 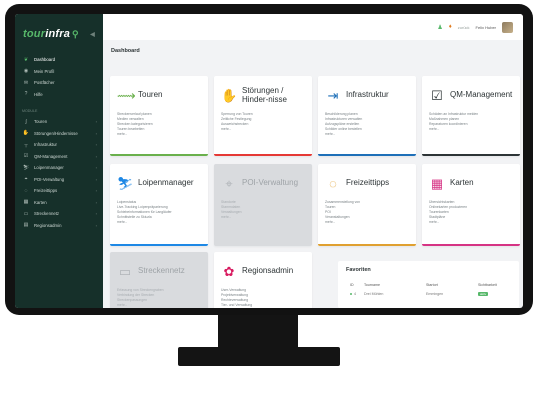 I want to click on brand-part2: infra, so click(x=58, y=34).